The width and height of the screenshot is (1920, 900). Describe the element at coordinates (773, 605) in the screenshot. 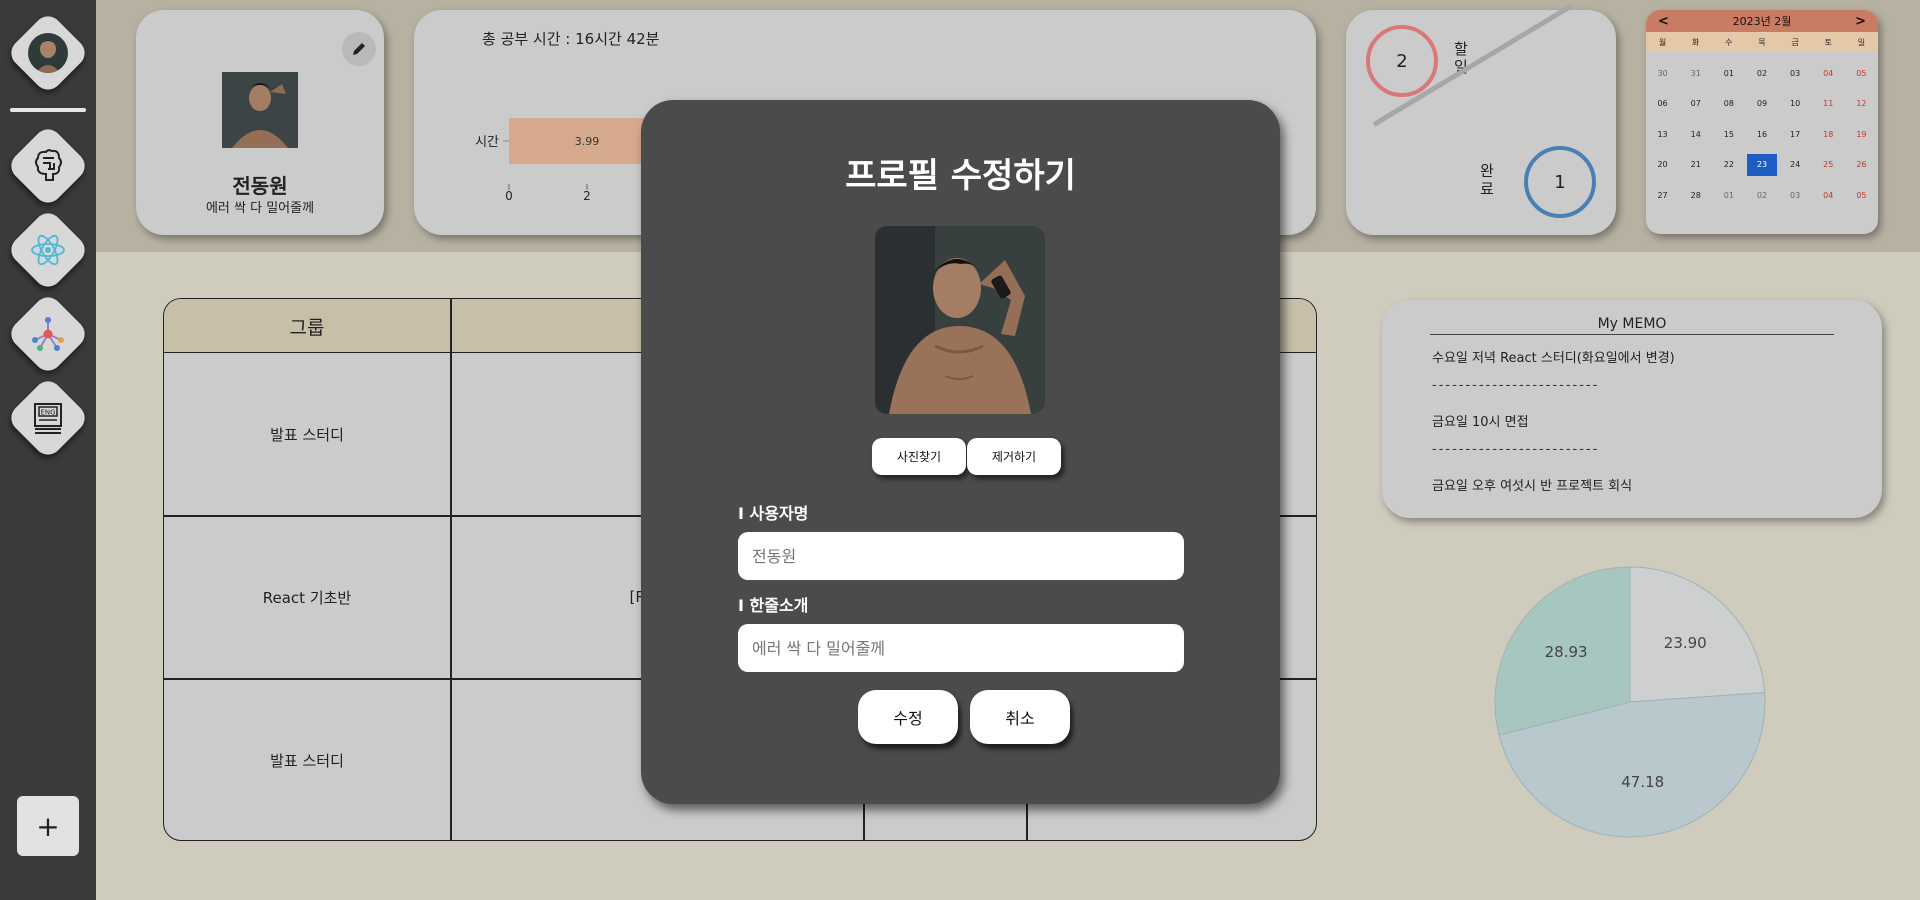

I see `intro-label: I 한줄소개` at that location.